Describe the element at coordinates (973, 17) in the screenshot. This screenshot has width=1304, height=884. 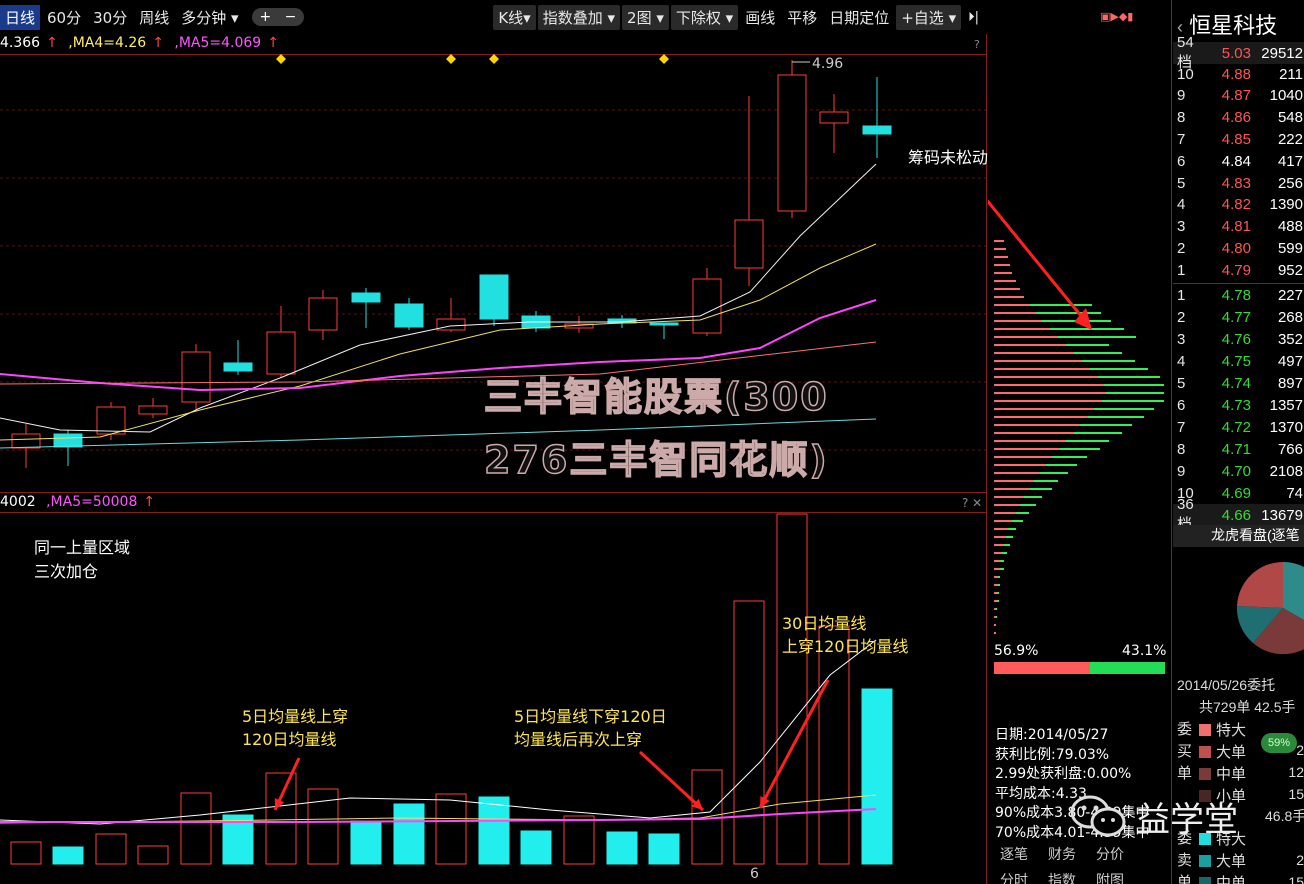
I see `skip-end-icon: ⏵|` at that location.